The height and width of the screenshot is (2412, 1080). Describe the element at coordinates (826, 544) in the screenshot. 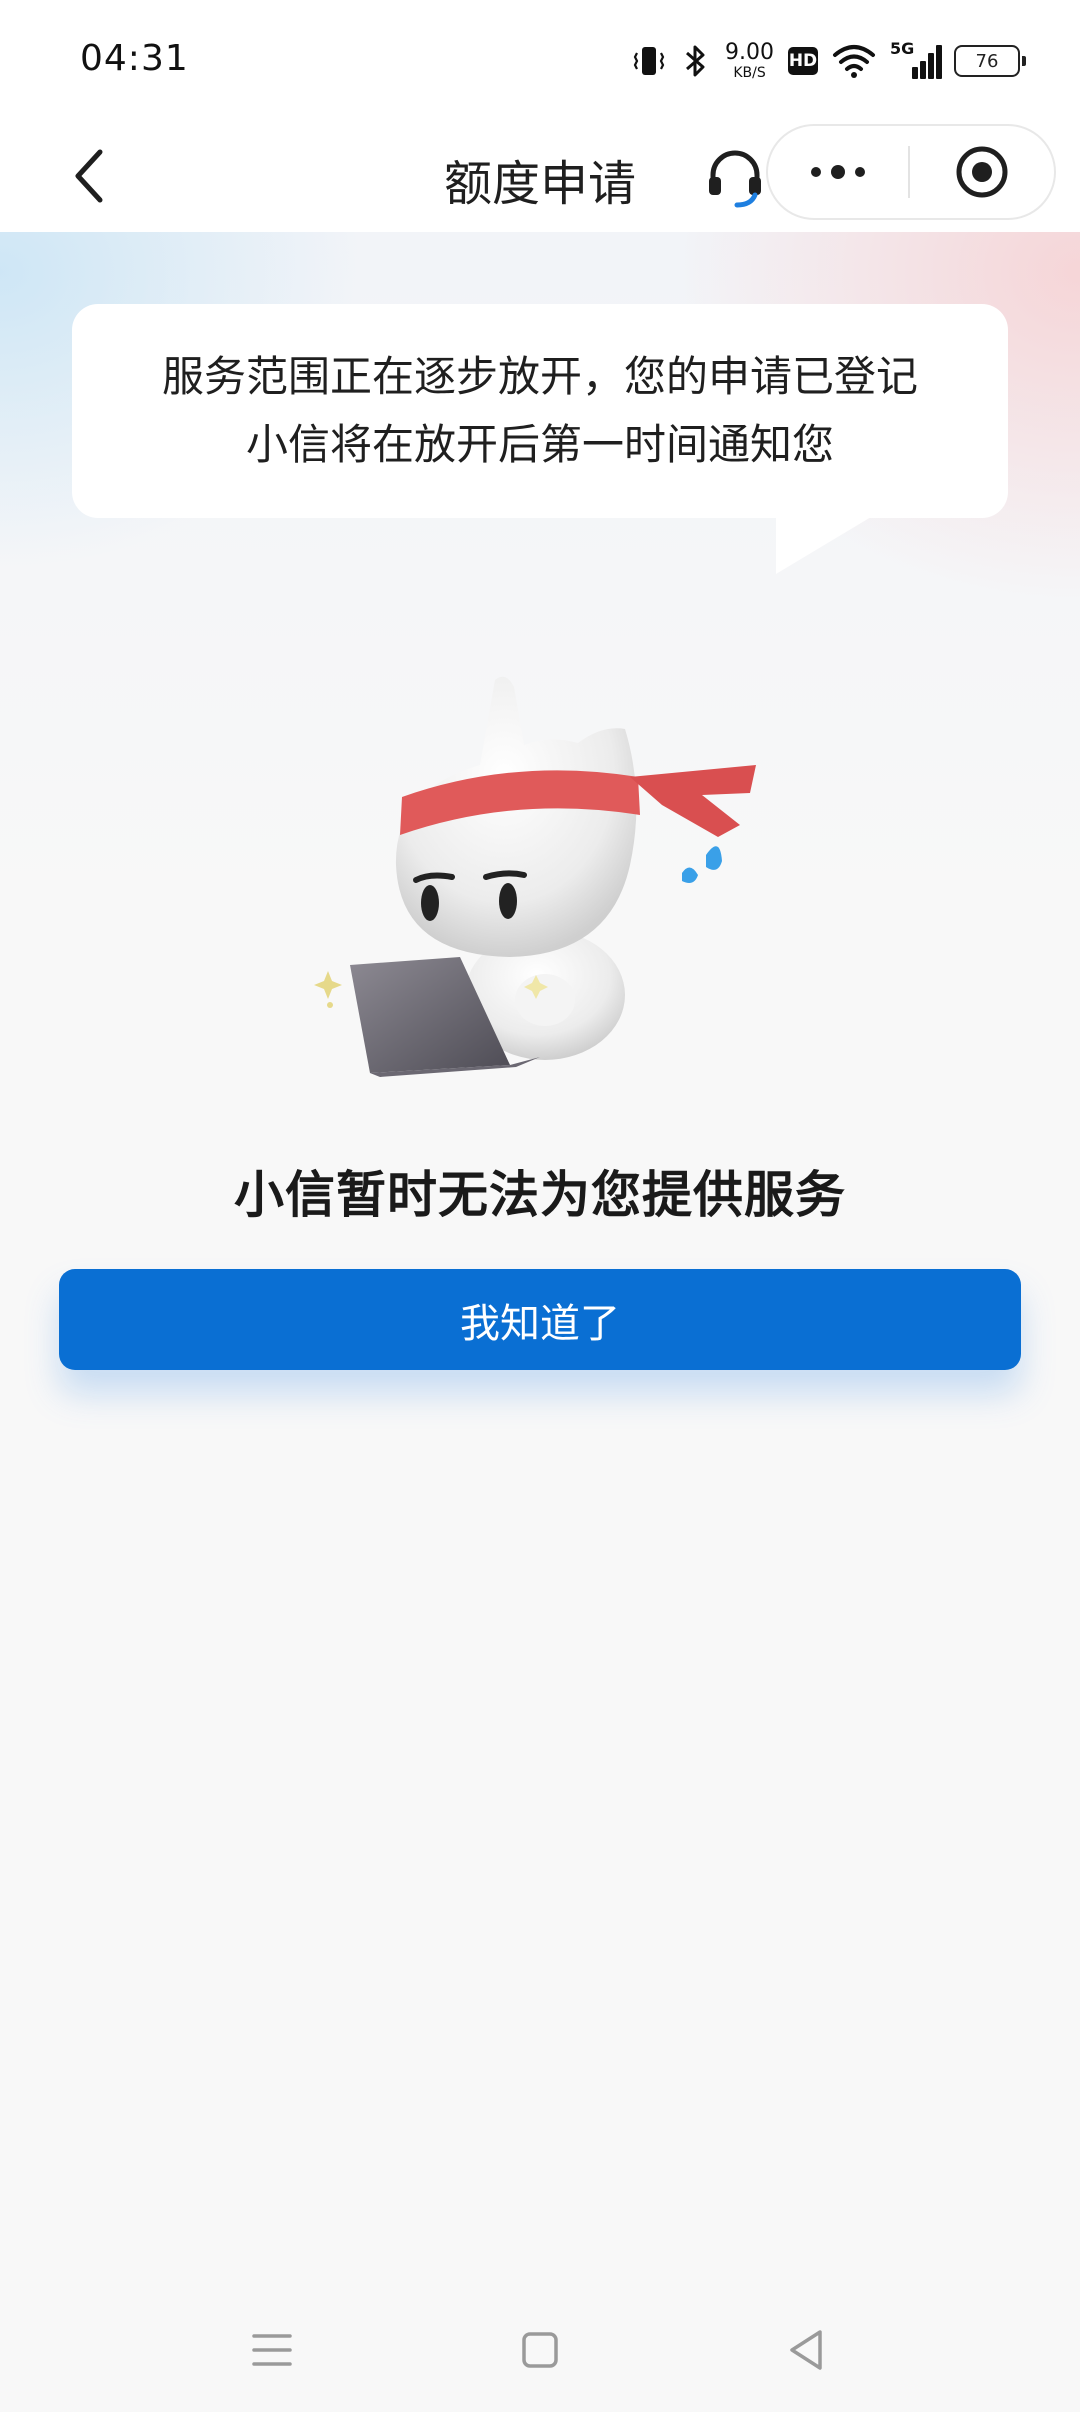

I see `bubble-tail` at that location.